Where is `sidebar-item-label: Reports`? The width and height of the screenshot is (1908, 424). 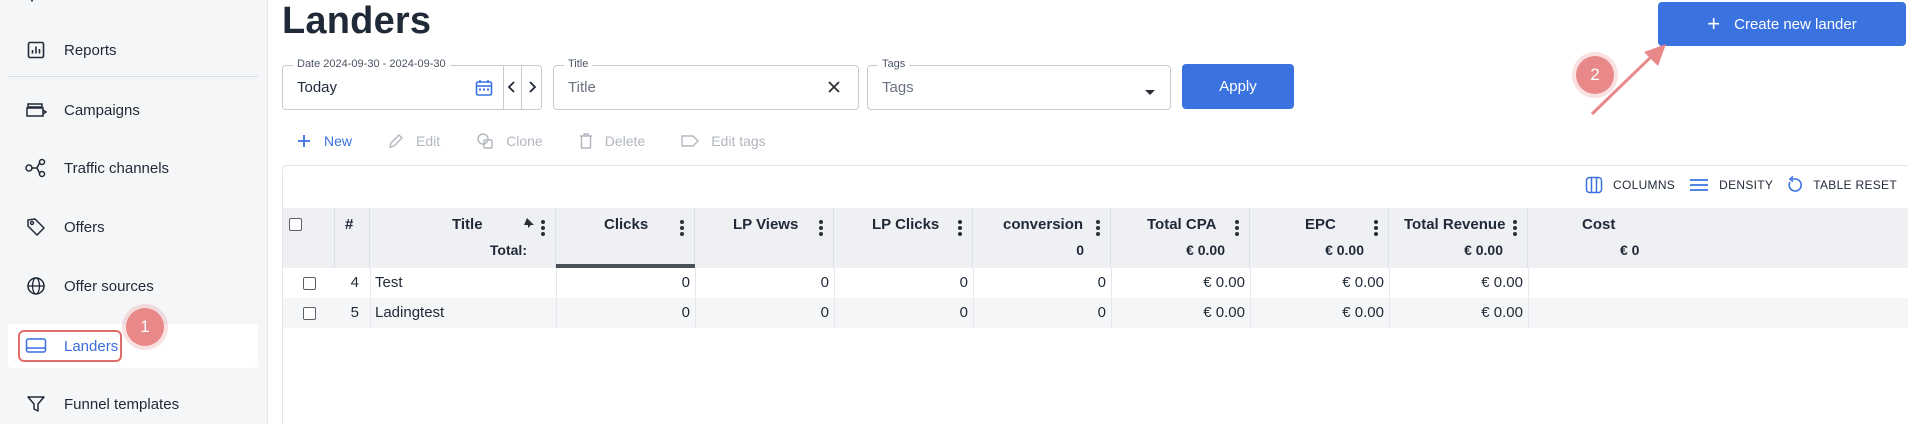 sidebar-item-label: Reports is located at coordinates (90, 50).